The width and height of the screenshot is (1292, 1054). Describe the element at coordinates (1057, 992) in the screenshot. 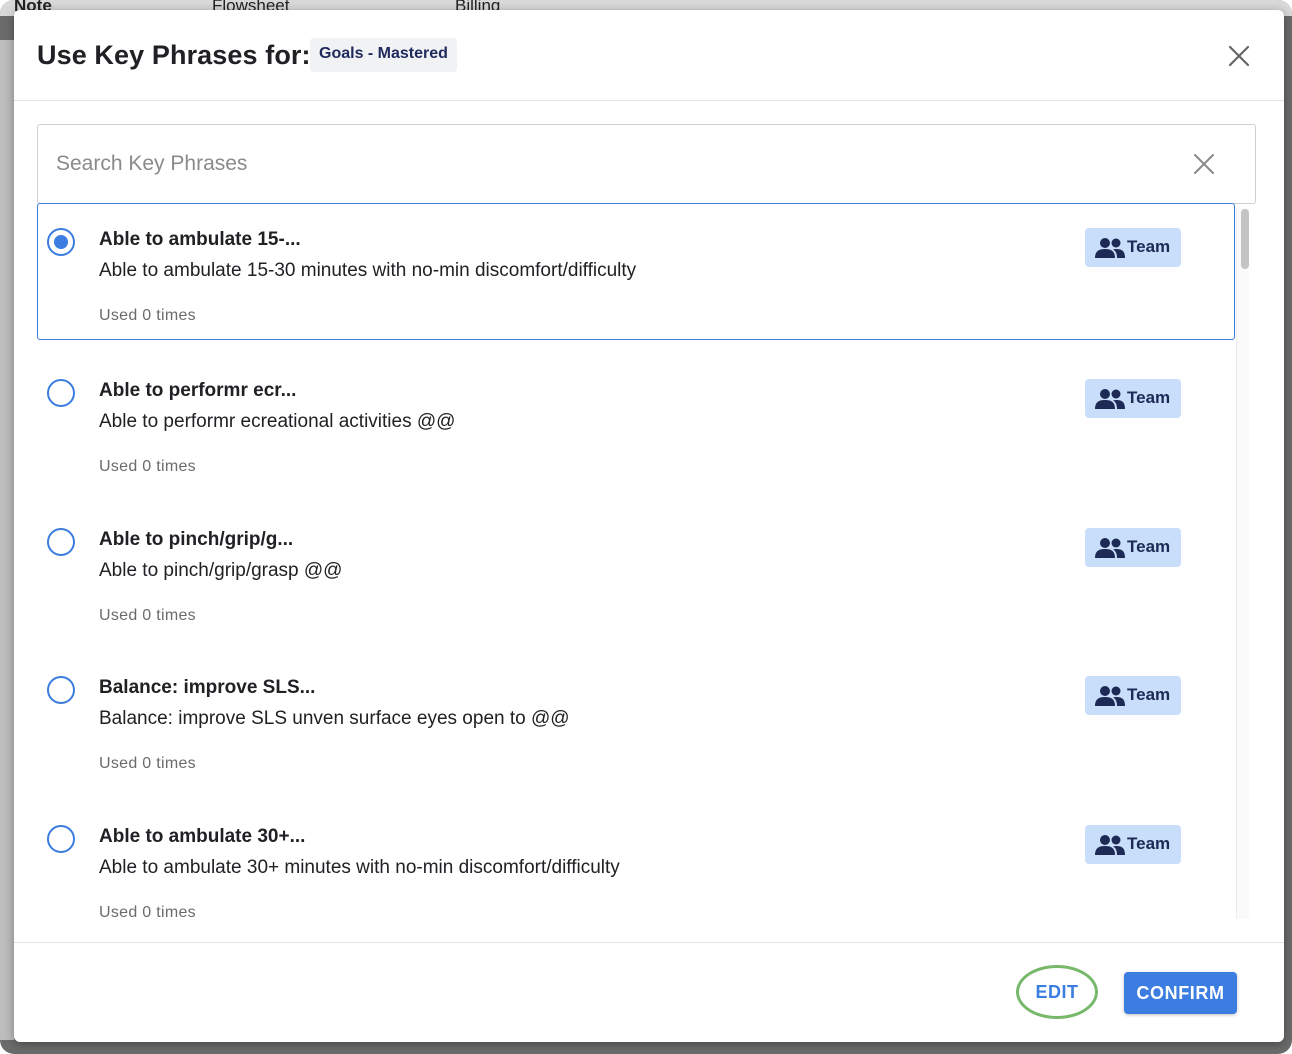

I see `edit-button: EDIT` at that location.